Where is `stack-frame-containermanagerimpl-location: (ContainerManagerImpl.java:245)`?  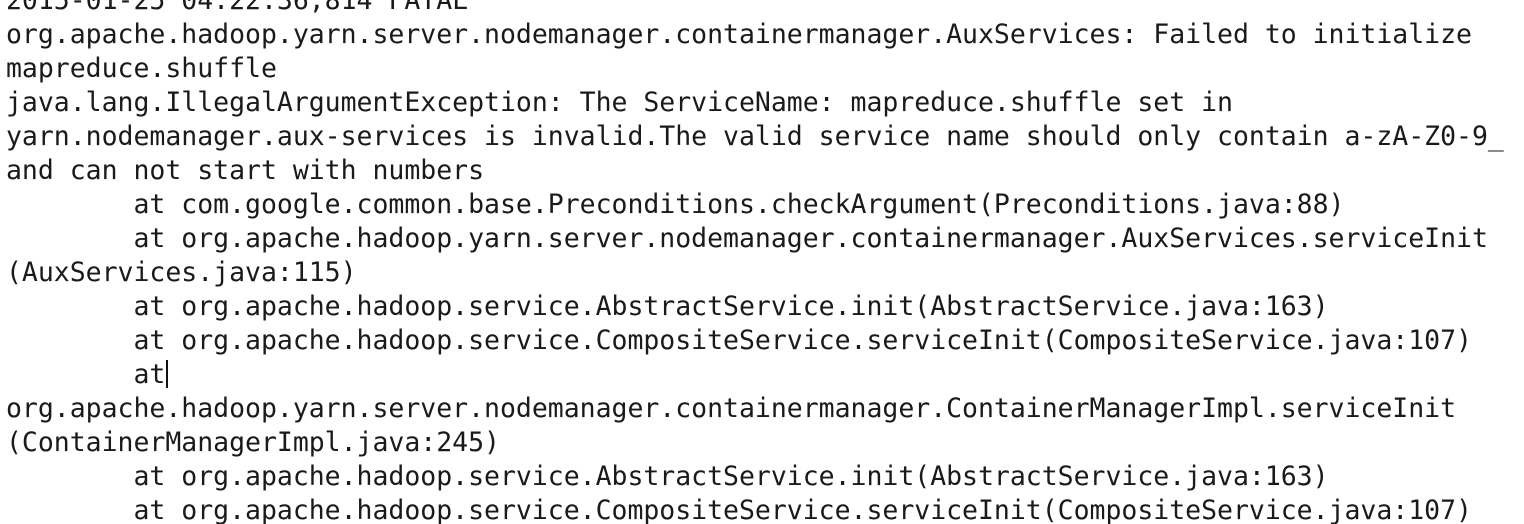 stack-frame-containermanagerimpl-location: (ContainerManagerImpl.java:245) is located at coordinates (253, 442).